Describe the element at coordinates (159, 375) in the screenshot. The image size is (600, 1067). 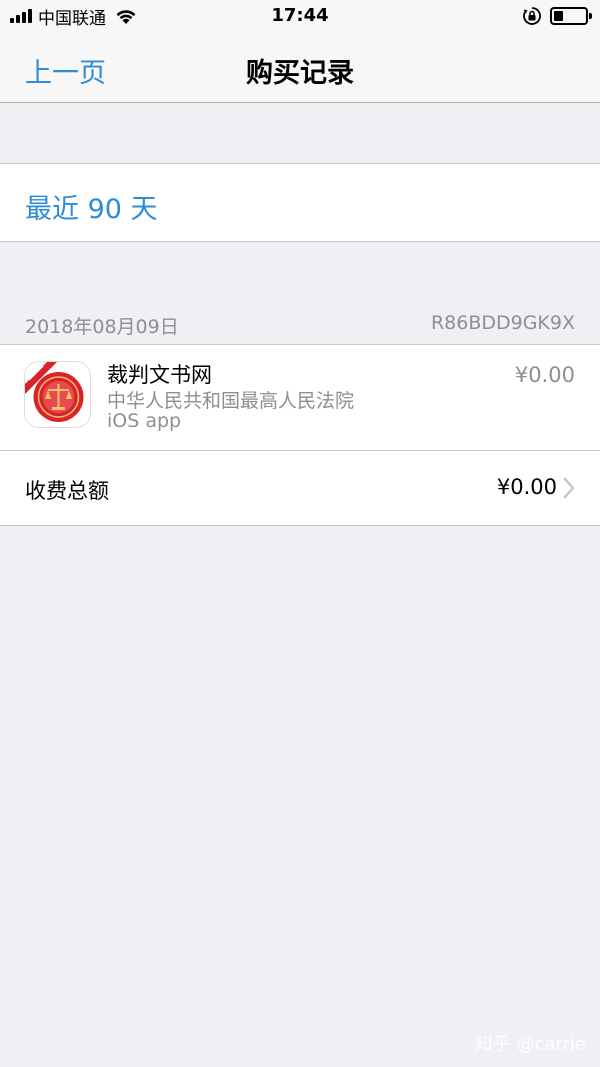
I see `app-name: 裁判文书网` at that location.